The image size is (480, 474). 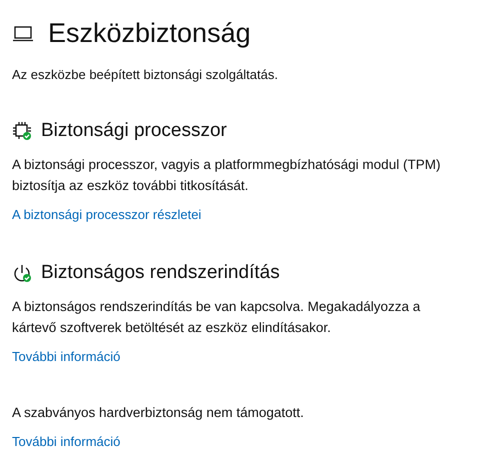 I want to click on section-description: A biztonsági processzor, vagyis a platformmegbízhatósági modul (TPM) biztosítja az eszköz további titkosítását., so click(x=227, y=175).